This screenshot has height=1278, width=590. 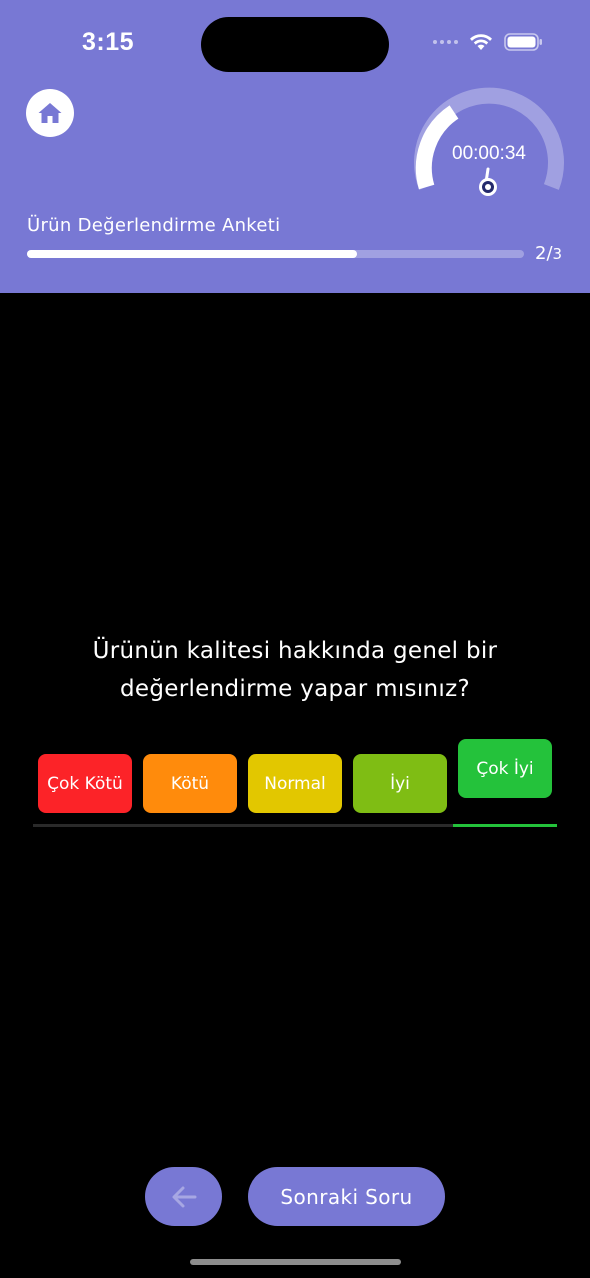 I want to click on home-icon, so click(x=50, y=113).